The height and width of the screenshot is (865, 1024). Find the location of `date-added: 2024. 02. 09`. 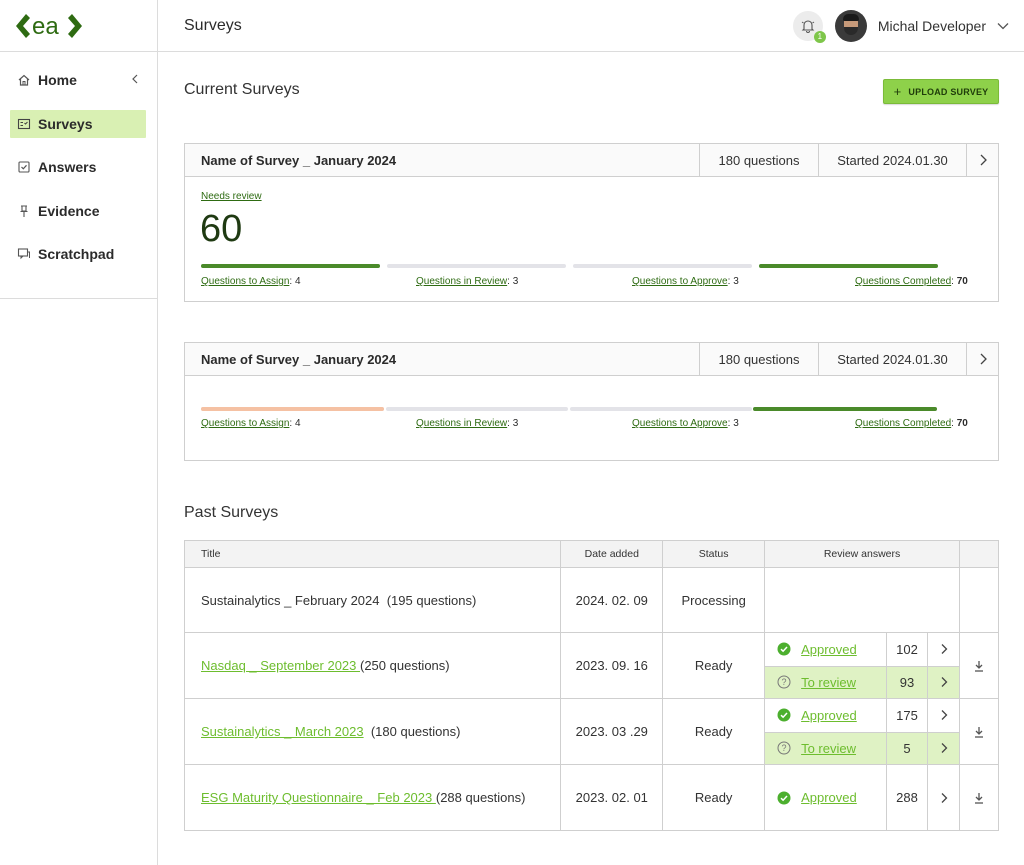

date-added: 2024. 02. 09 is located at coordinates (612, 600).